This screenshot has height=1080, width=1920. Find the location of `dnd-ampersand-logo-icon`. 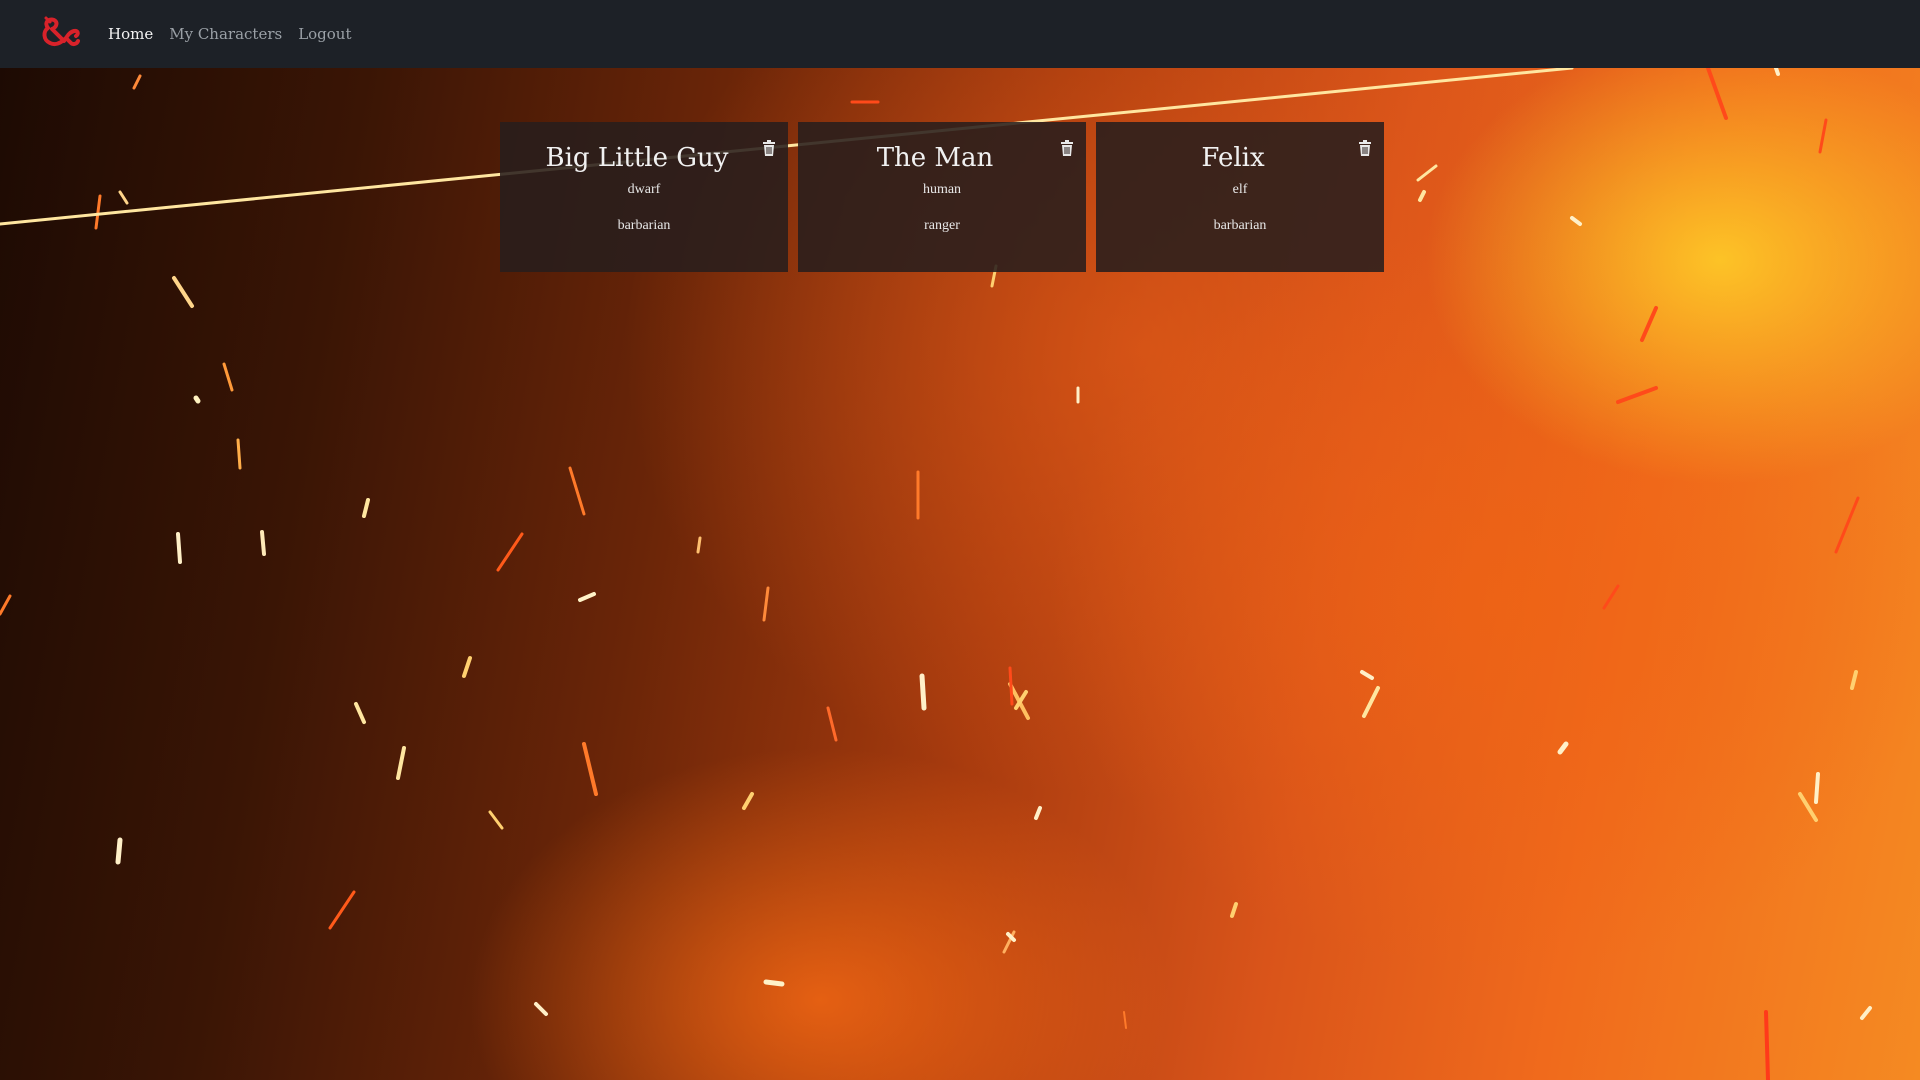

dnd-ampersand-logo-icon is located at coordinates (61, 34).